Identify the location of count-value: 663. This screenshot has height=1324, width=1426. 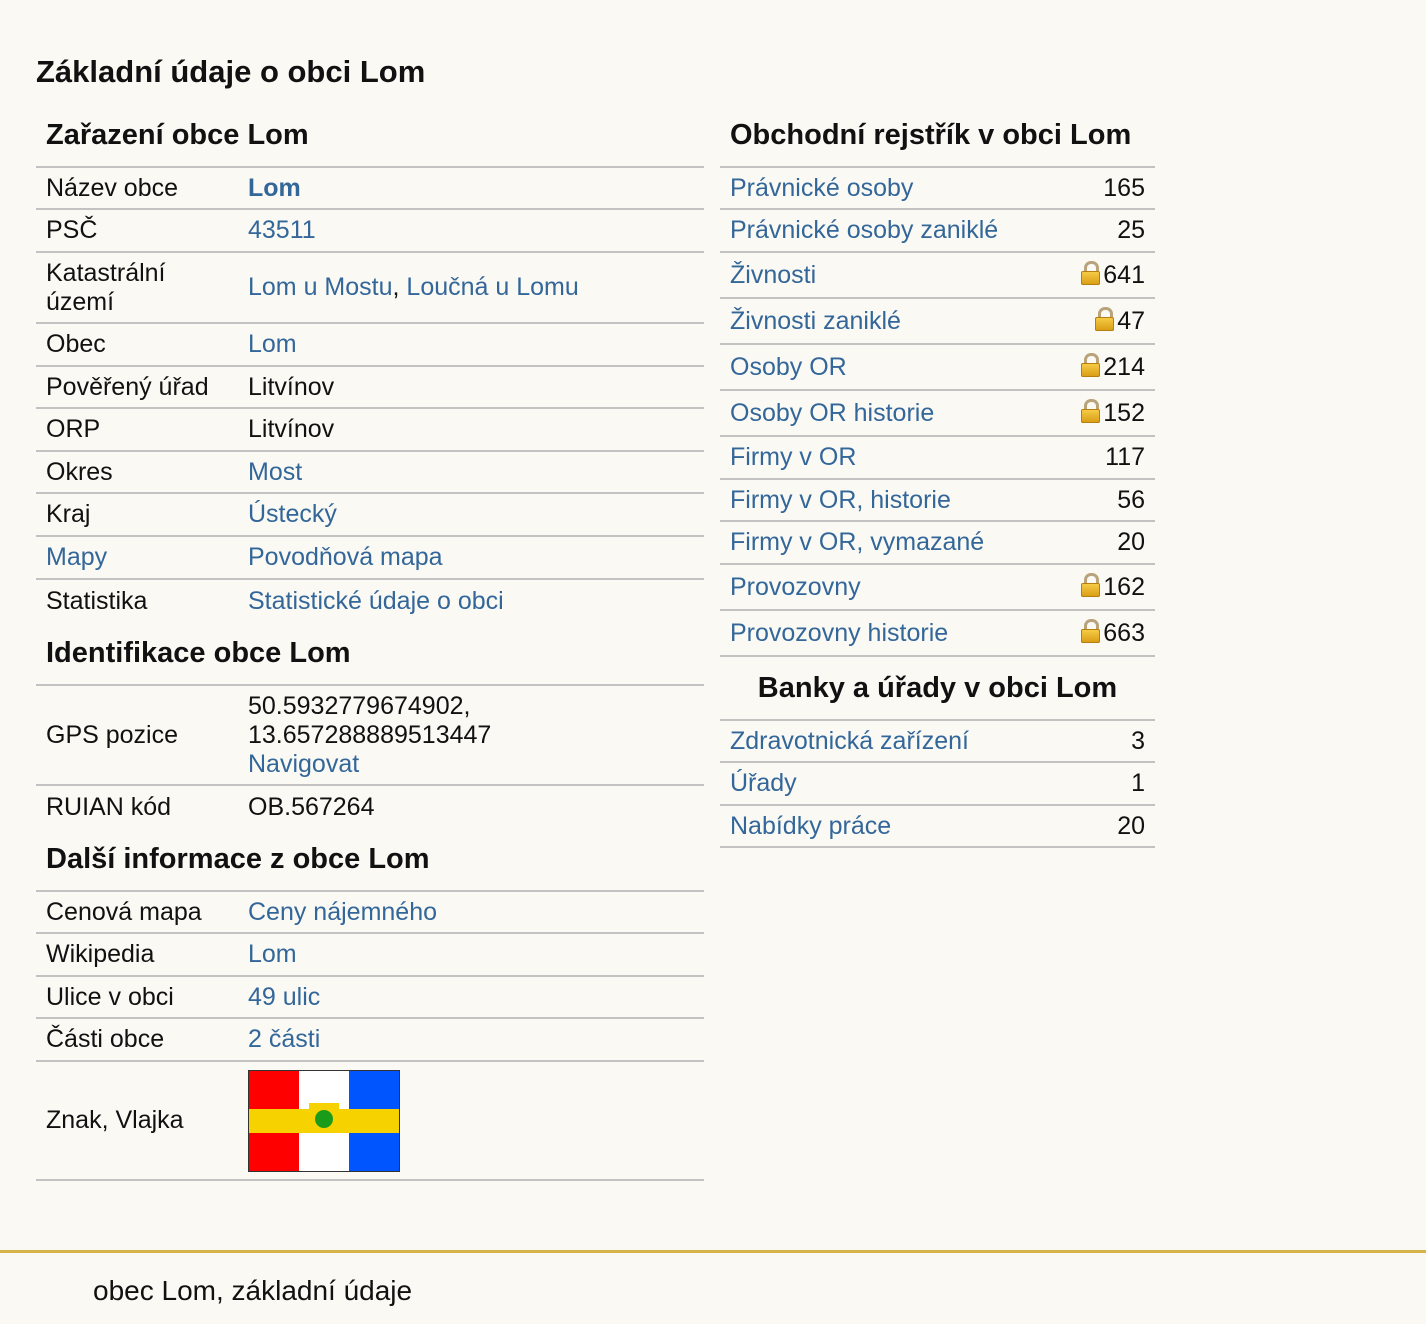
(1124, 632).